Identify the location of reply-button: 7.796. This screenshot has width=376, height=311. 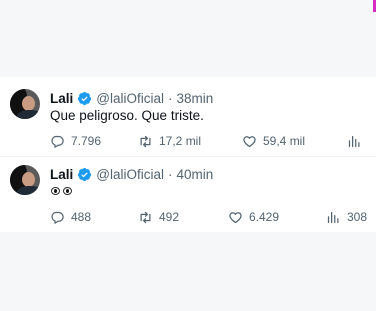
(75, 141).